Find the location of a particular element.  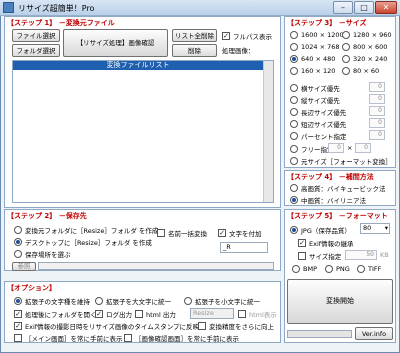

html-output-row: html 出力 is located at coordinates (155, 314).